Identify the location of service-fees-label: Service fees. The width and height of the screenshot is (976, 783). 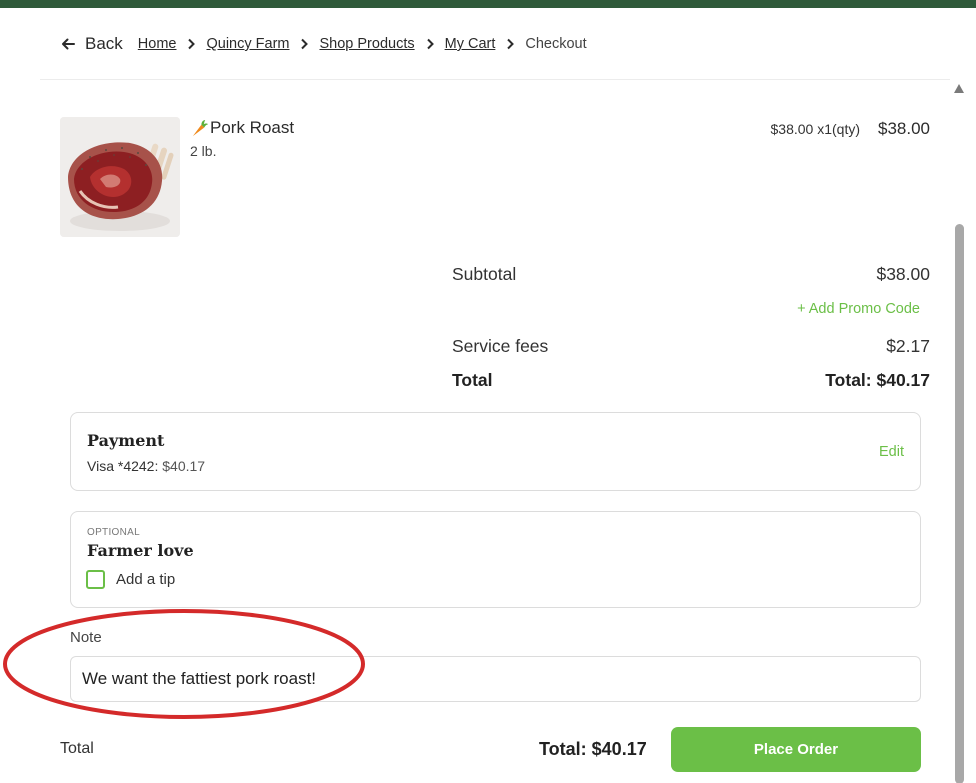
(500, 346).